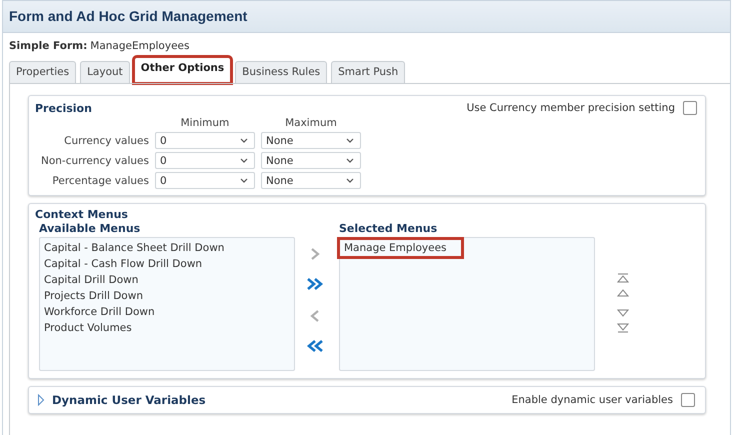  Describe the element at coordinates (368, 72) in the screenshot. I see `tab: Smart Push` at that location.